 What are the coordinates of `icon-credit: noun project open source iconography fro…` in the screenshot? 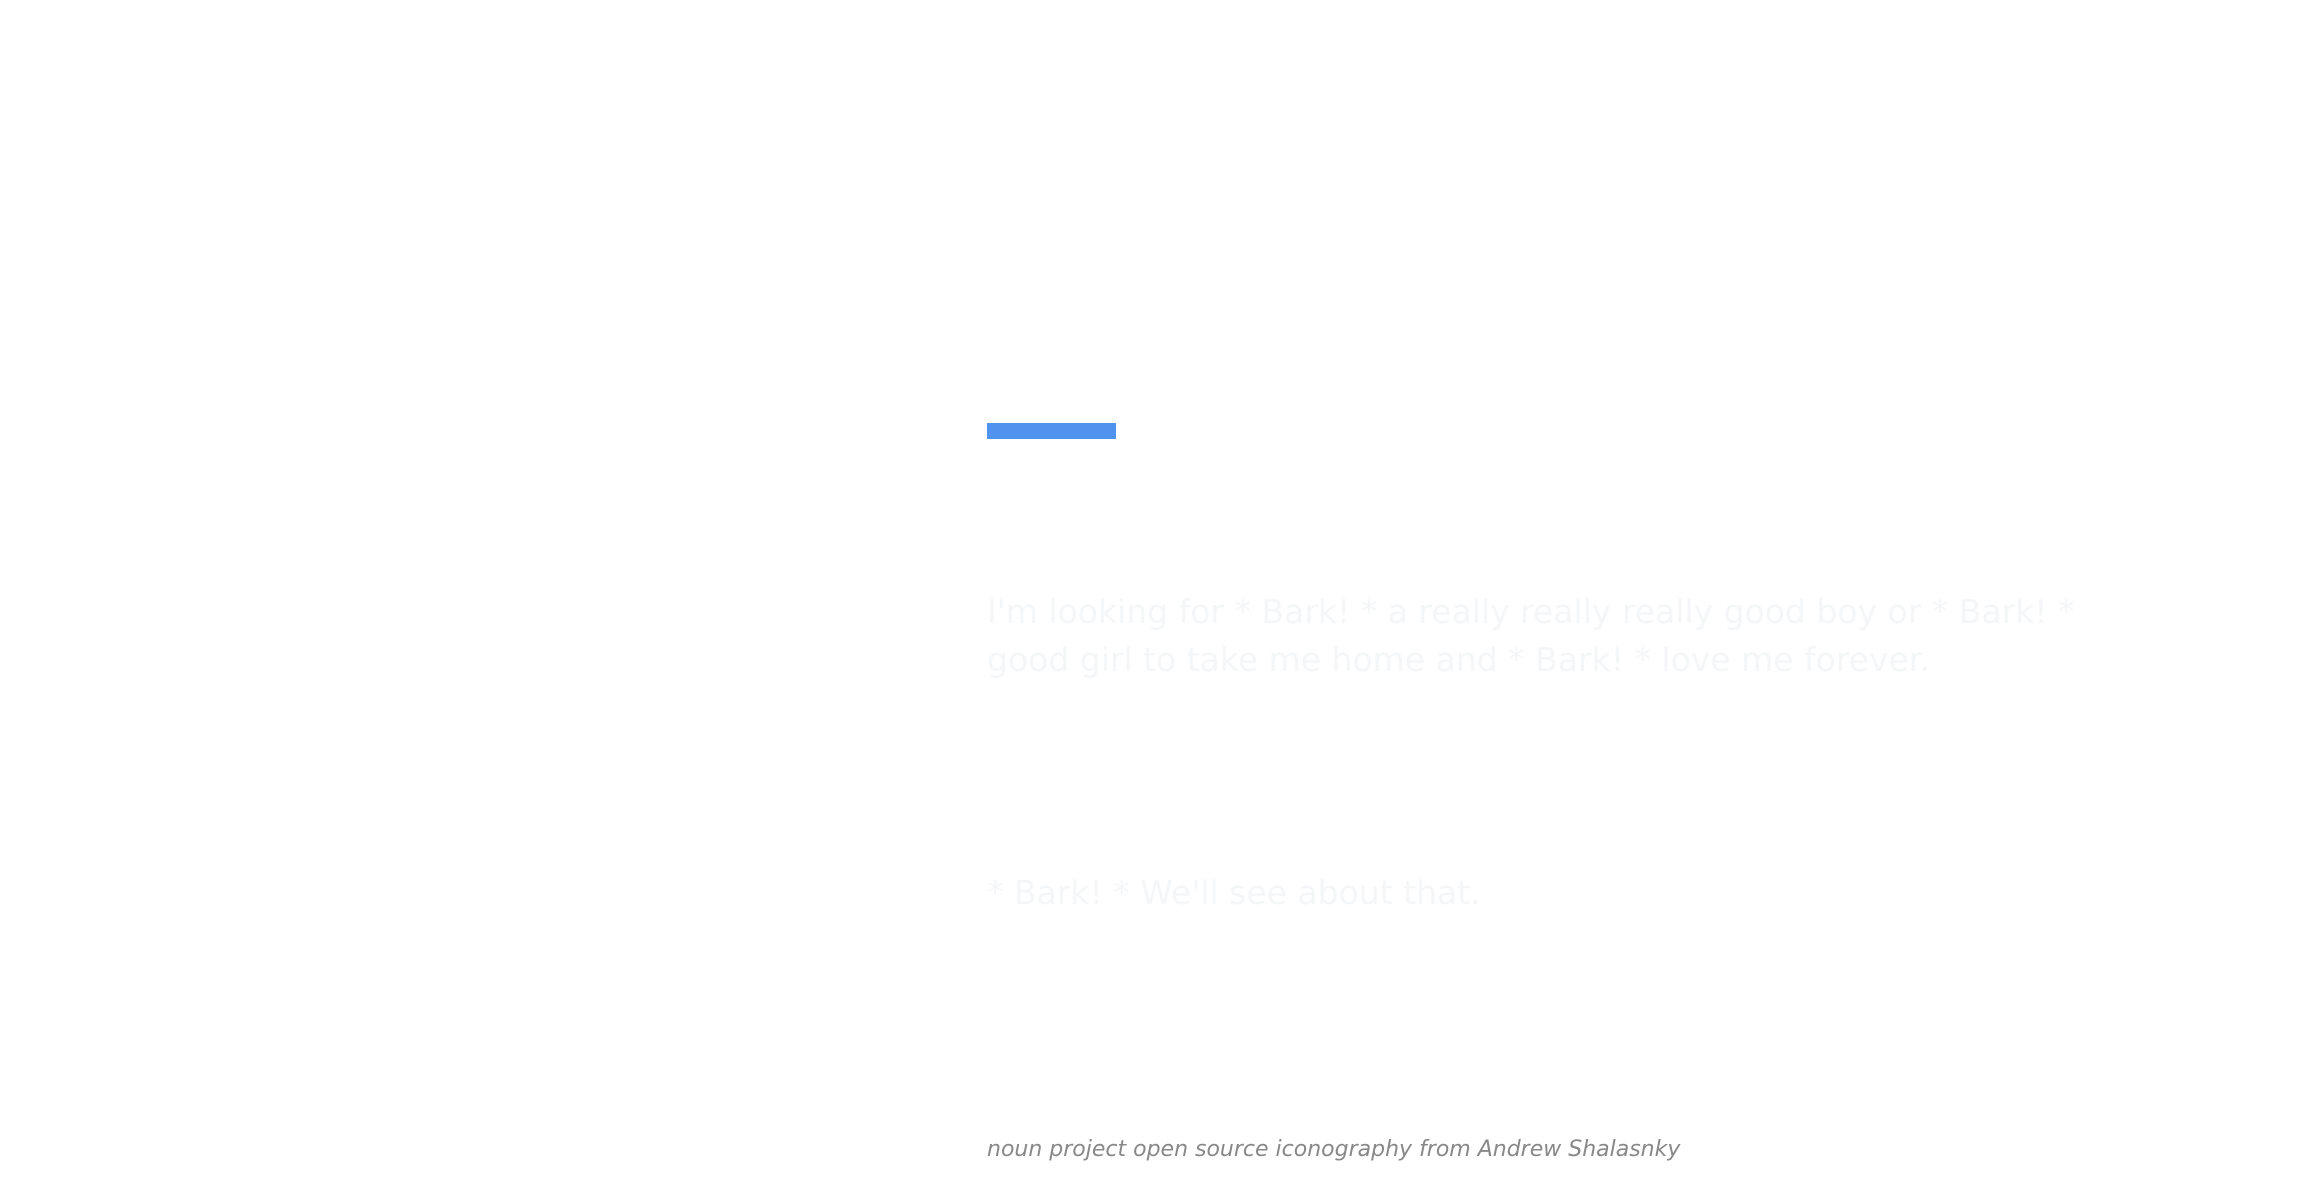 It's located at (1334, 1149).